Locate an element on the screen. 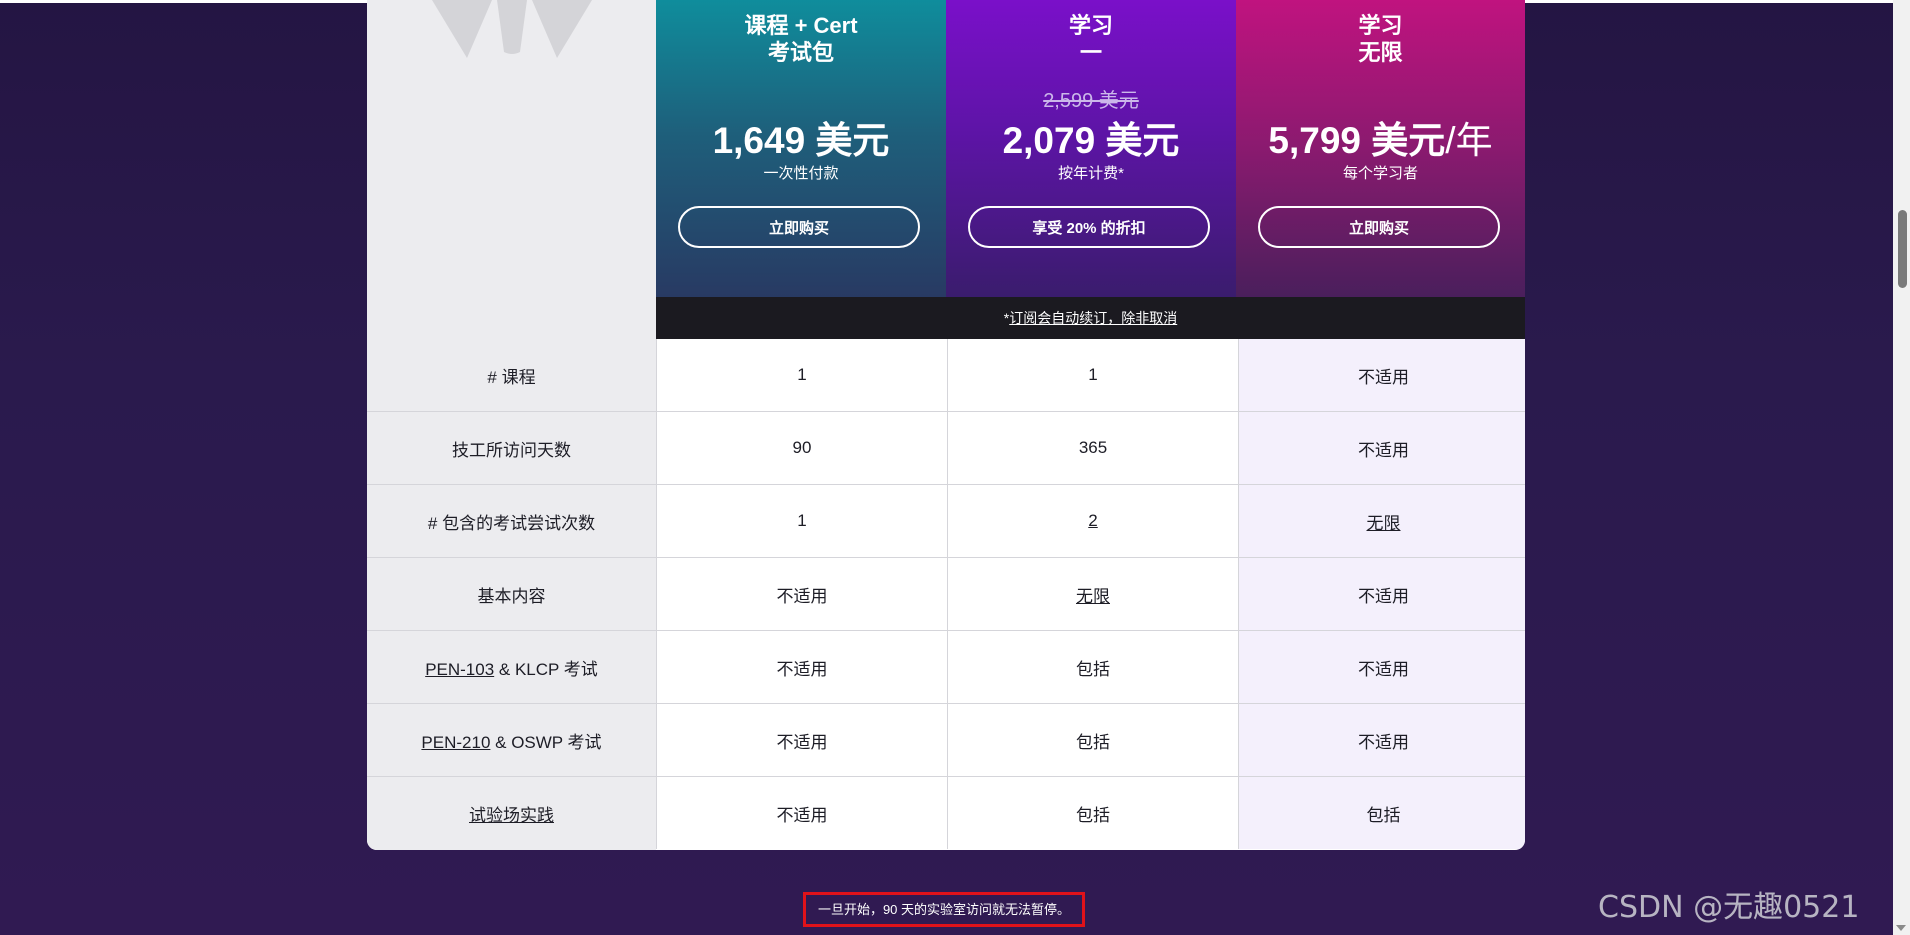  basic-content-link: 无限 is located at coordinates (1093, 596).